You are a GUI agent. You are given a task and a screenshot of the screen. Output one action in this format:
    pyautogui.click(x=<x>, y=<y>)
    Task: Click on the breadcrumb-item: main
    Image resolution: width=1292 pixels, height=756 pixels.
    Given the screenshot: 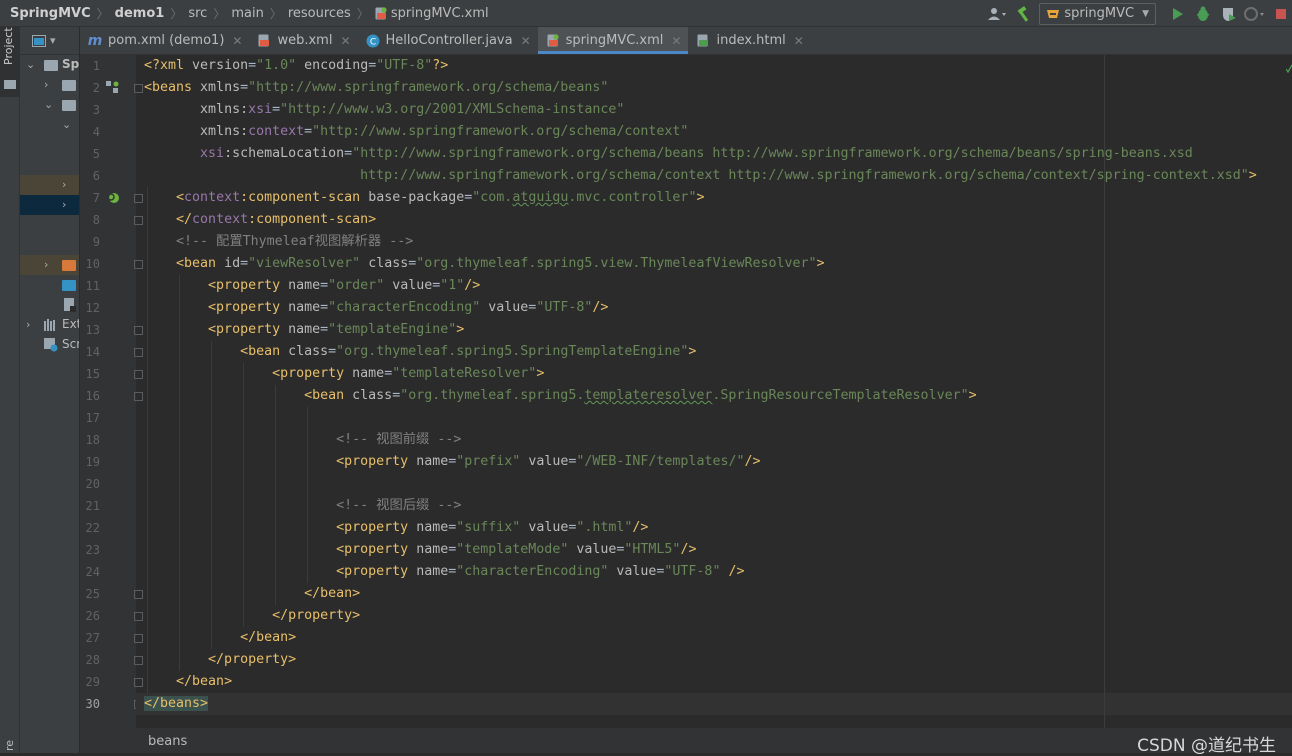 What is the action you would take?
    pyautogui.click(x=247, y=13)
    